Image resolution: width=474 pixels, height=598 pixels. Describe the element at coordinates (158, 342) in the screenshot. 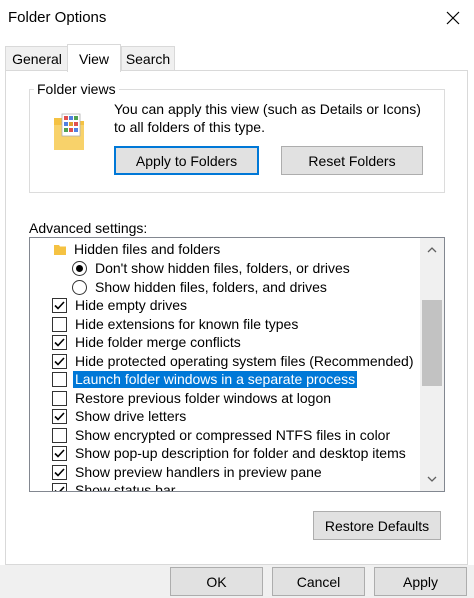

I see `list-item-label: Hide folder merge conflicts` at that location.